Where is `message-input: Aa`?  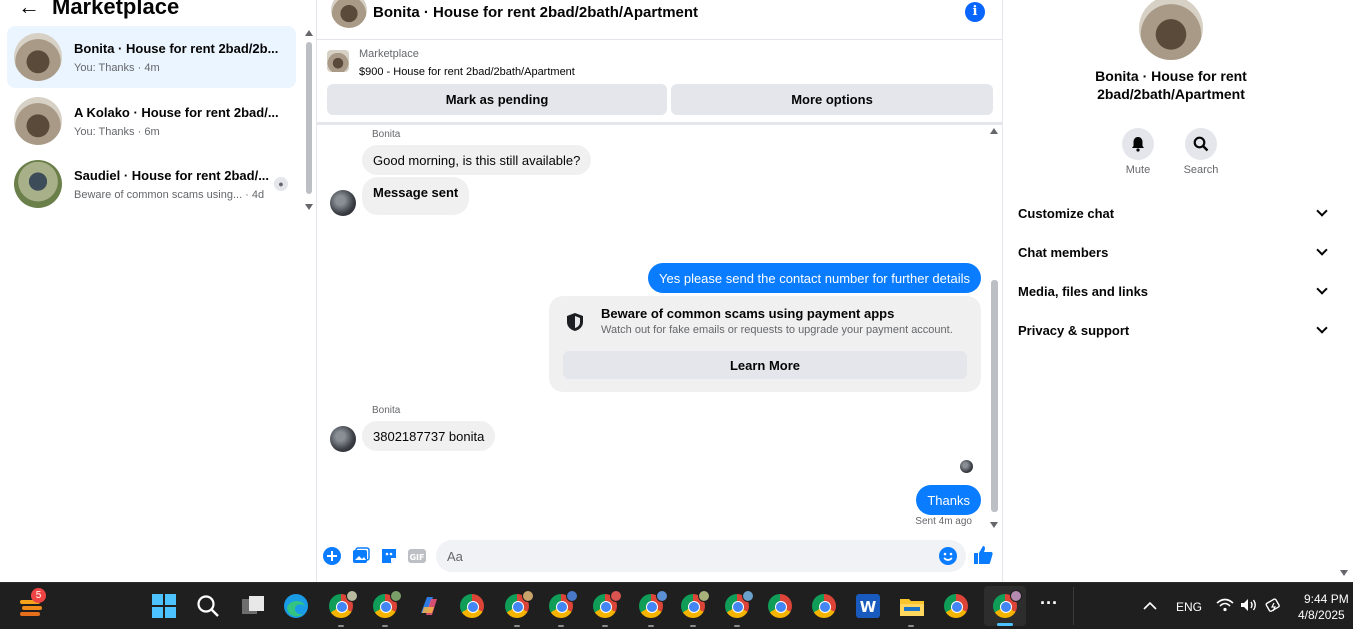
message-input: Aa is located at coordinates (701, 556).